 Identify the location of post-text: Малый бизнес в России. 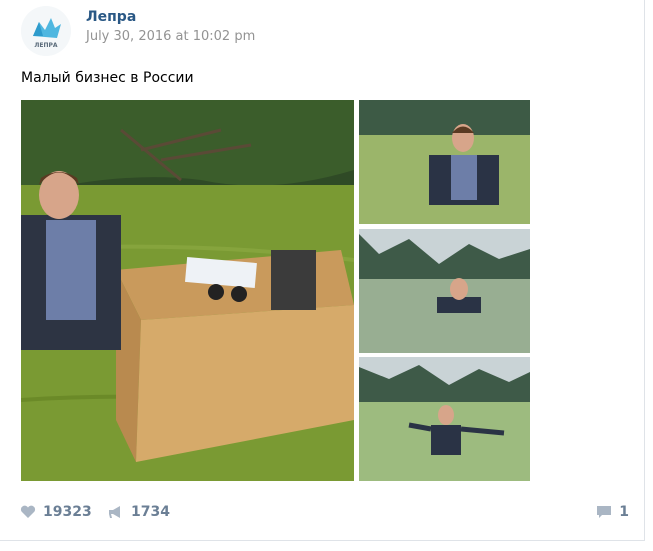
(107, 78).